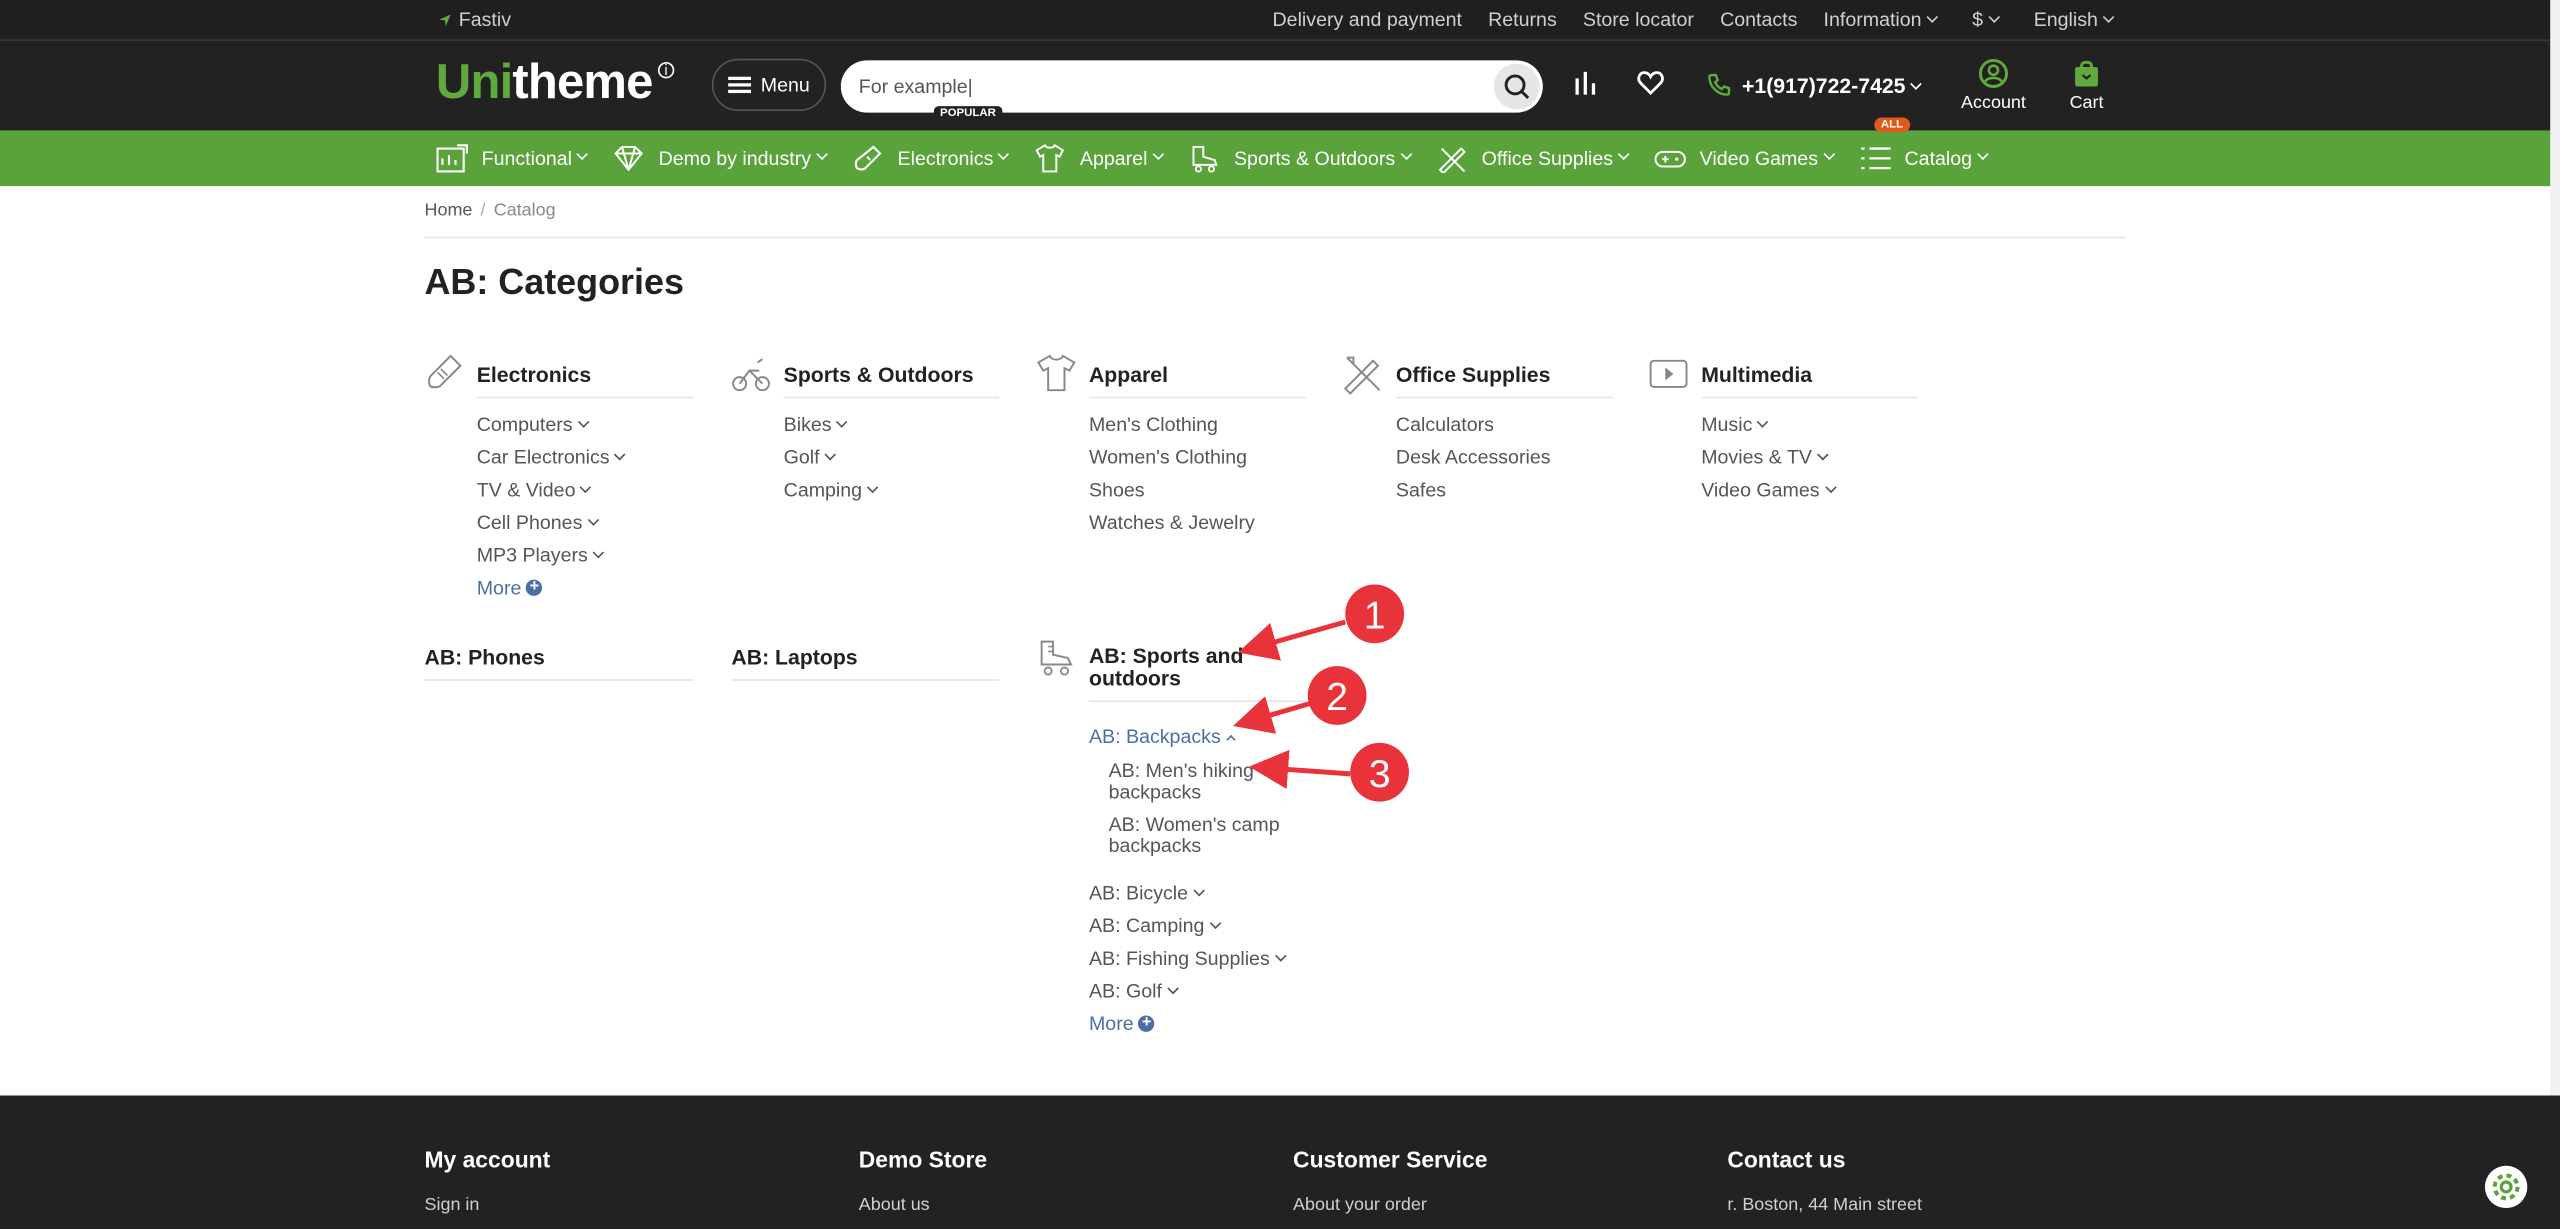 Image resolution: width=2560 pixels, height=1229 pixels. What do you see at coordinates (1809, 493) in the screenshot?
I see `subcategory-video-games: Video Games` at bounding box center [1809, 493].